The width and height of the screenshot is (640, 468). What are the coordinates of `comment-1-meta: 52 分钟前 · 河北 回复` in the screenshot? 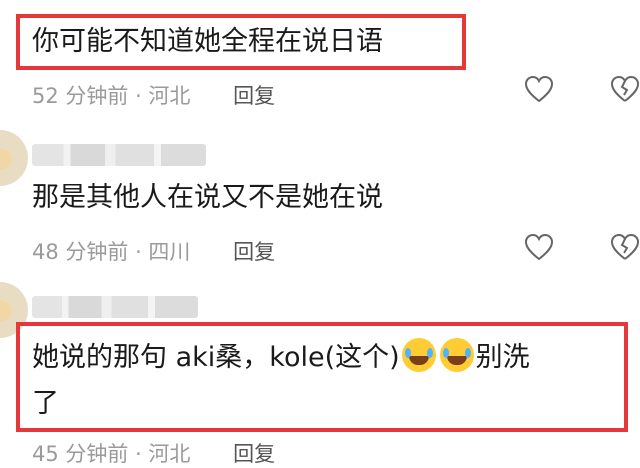 It's located at (153, 95).